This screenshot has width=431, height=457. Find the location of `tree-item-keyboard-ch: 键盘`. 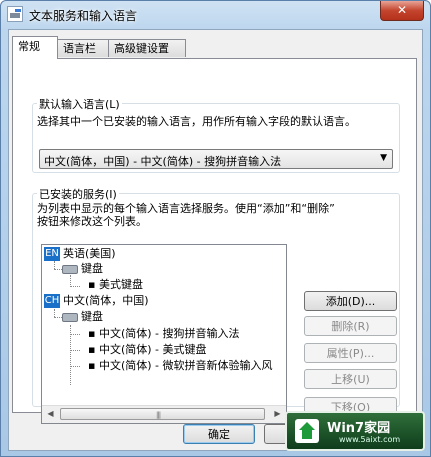

tree-item-keyboard-ch: 键盘 is located at coordinates (82, 317).